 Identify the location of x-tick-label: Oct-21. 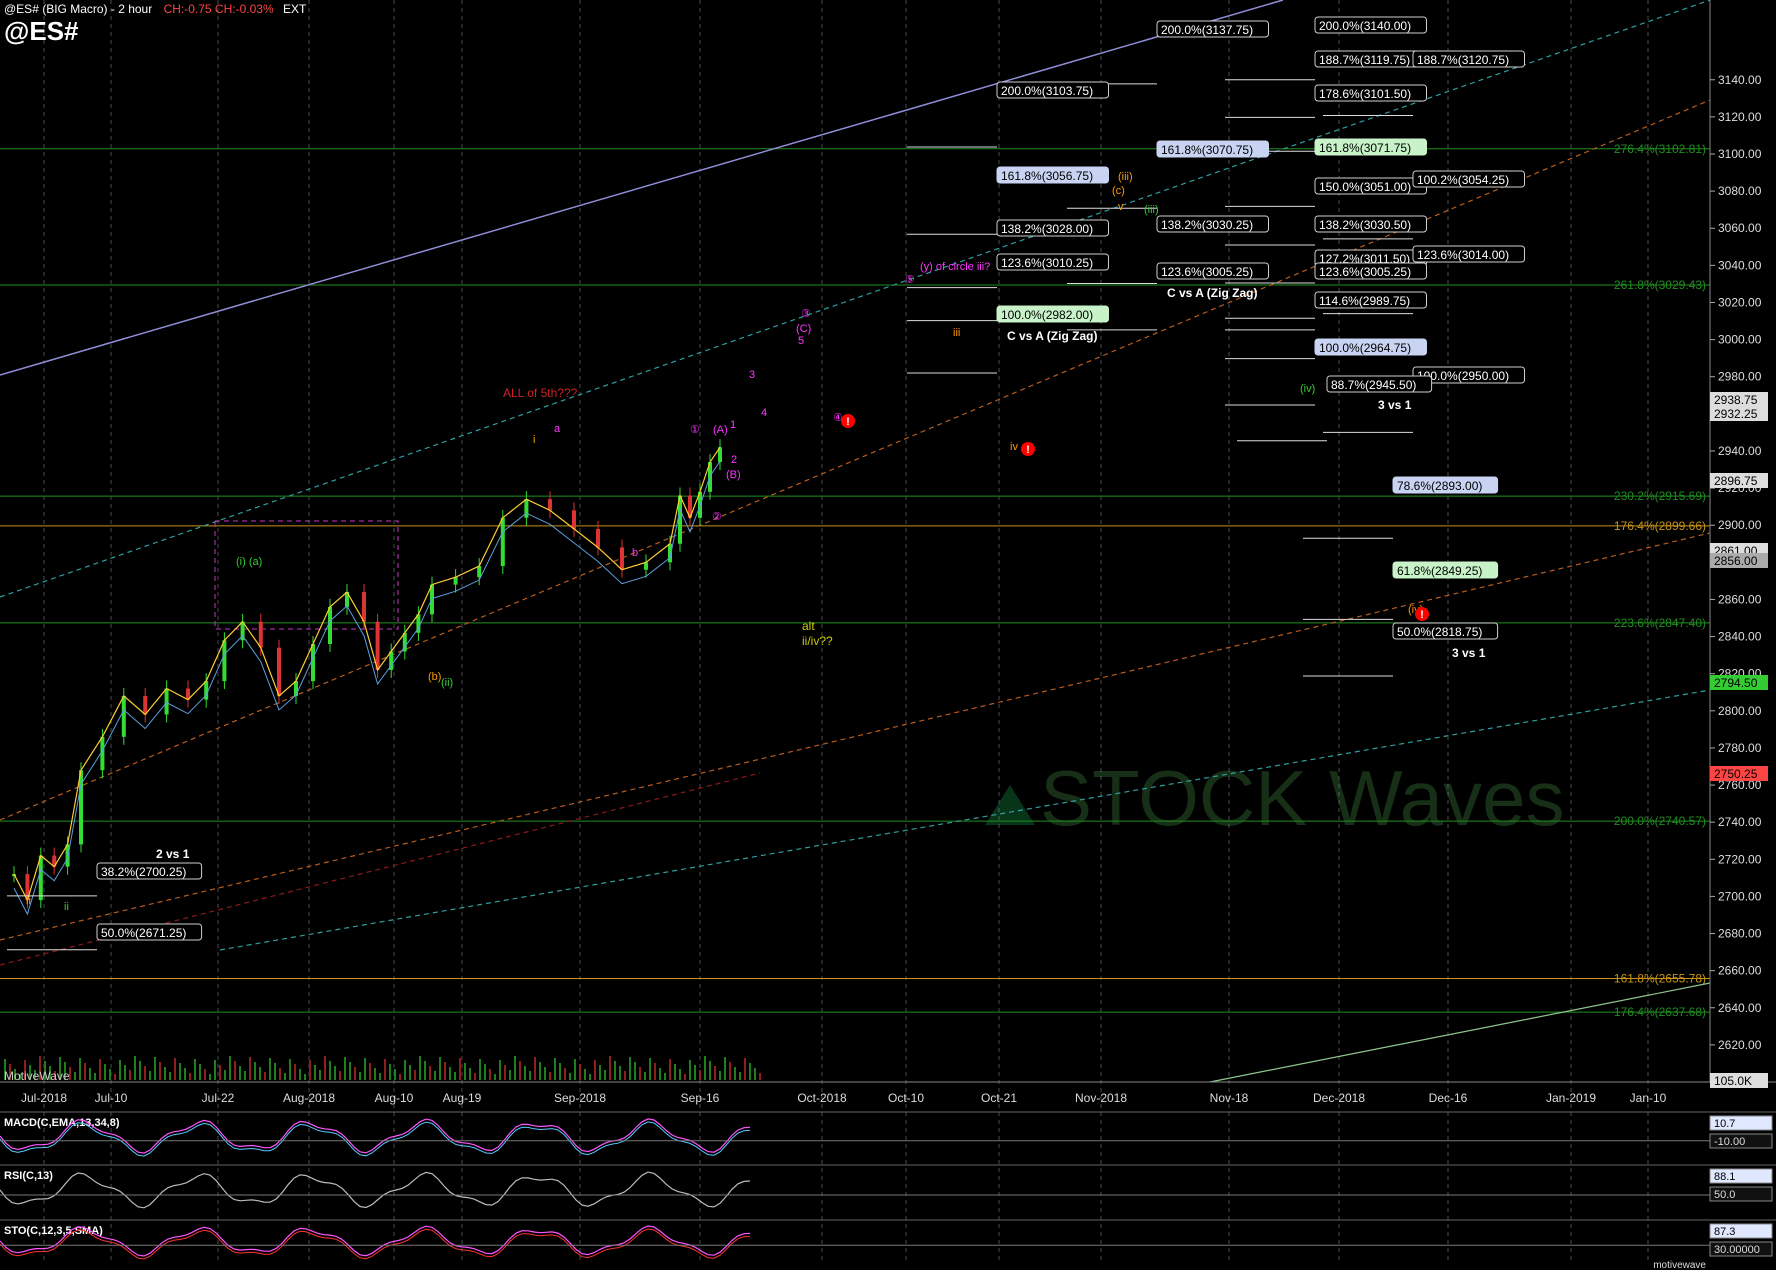
(999, 1098).